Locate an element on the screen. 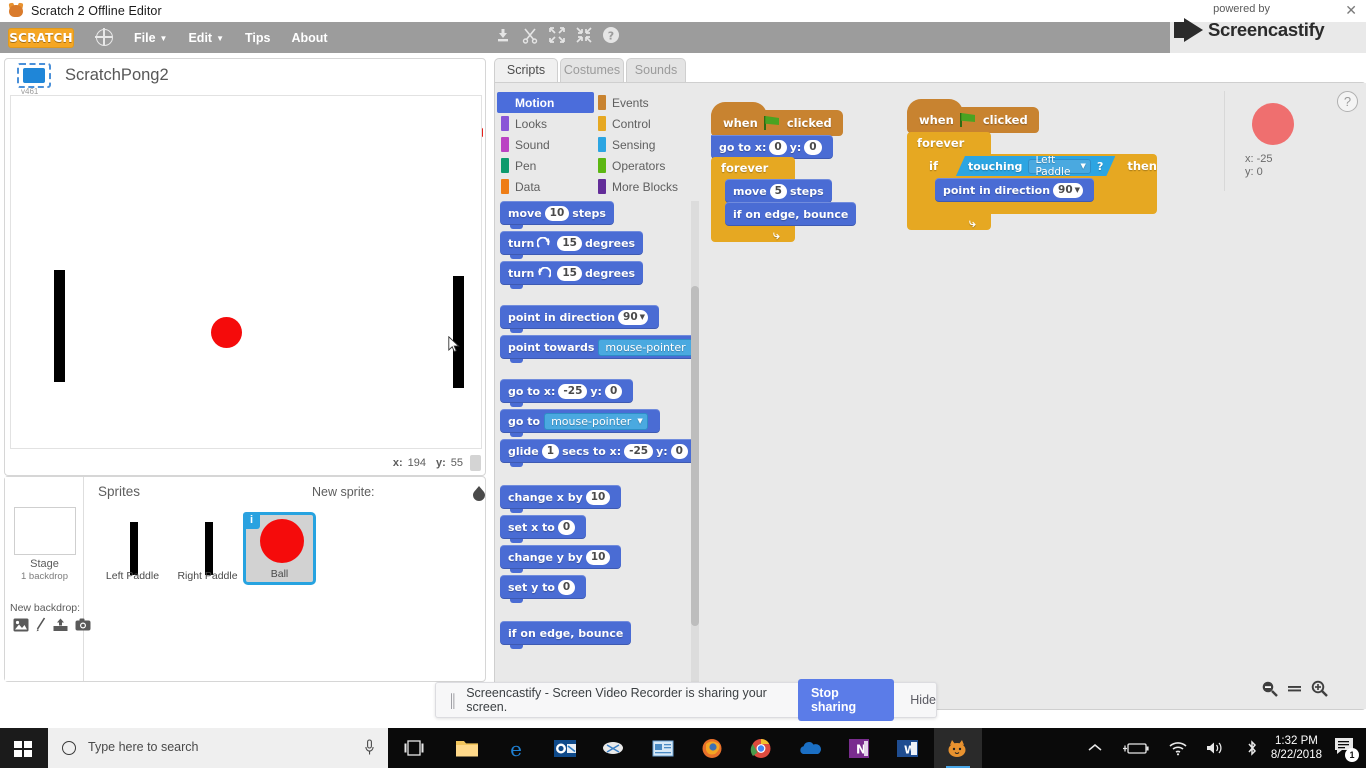  taskbar-app-sticky-notes is located at coordinates (664, 748).